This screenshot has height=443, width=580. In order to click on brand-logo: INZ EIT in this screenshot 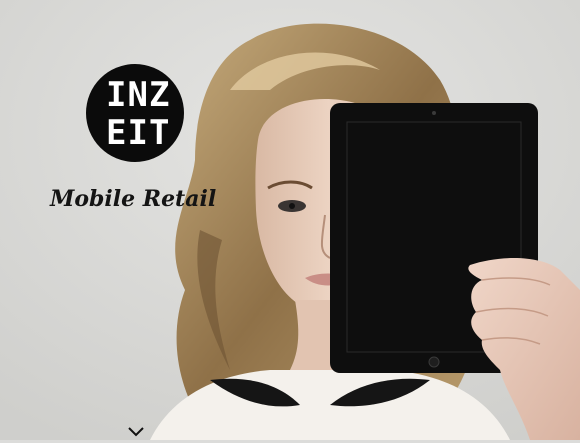, I will do `click(135, 113)`.